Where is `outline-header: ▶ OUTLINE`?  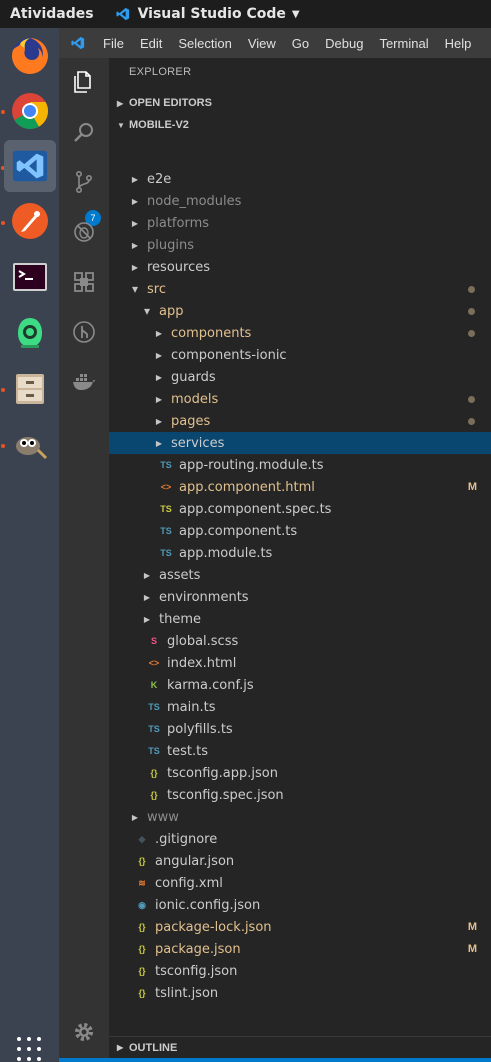 outline-header: ▶ OUTLINE is located at coordinates (300, 1047).